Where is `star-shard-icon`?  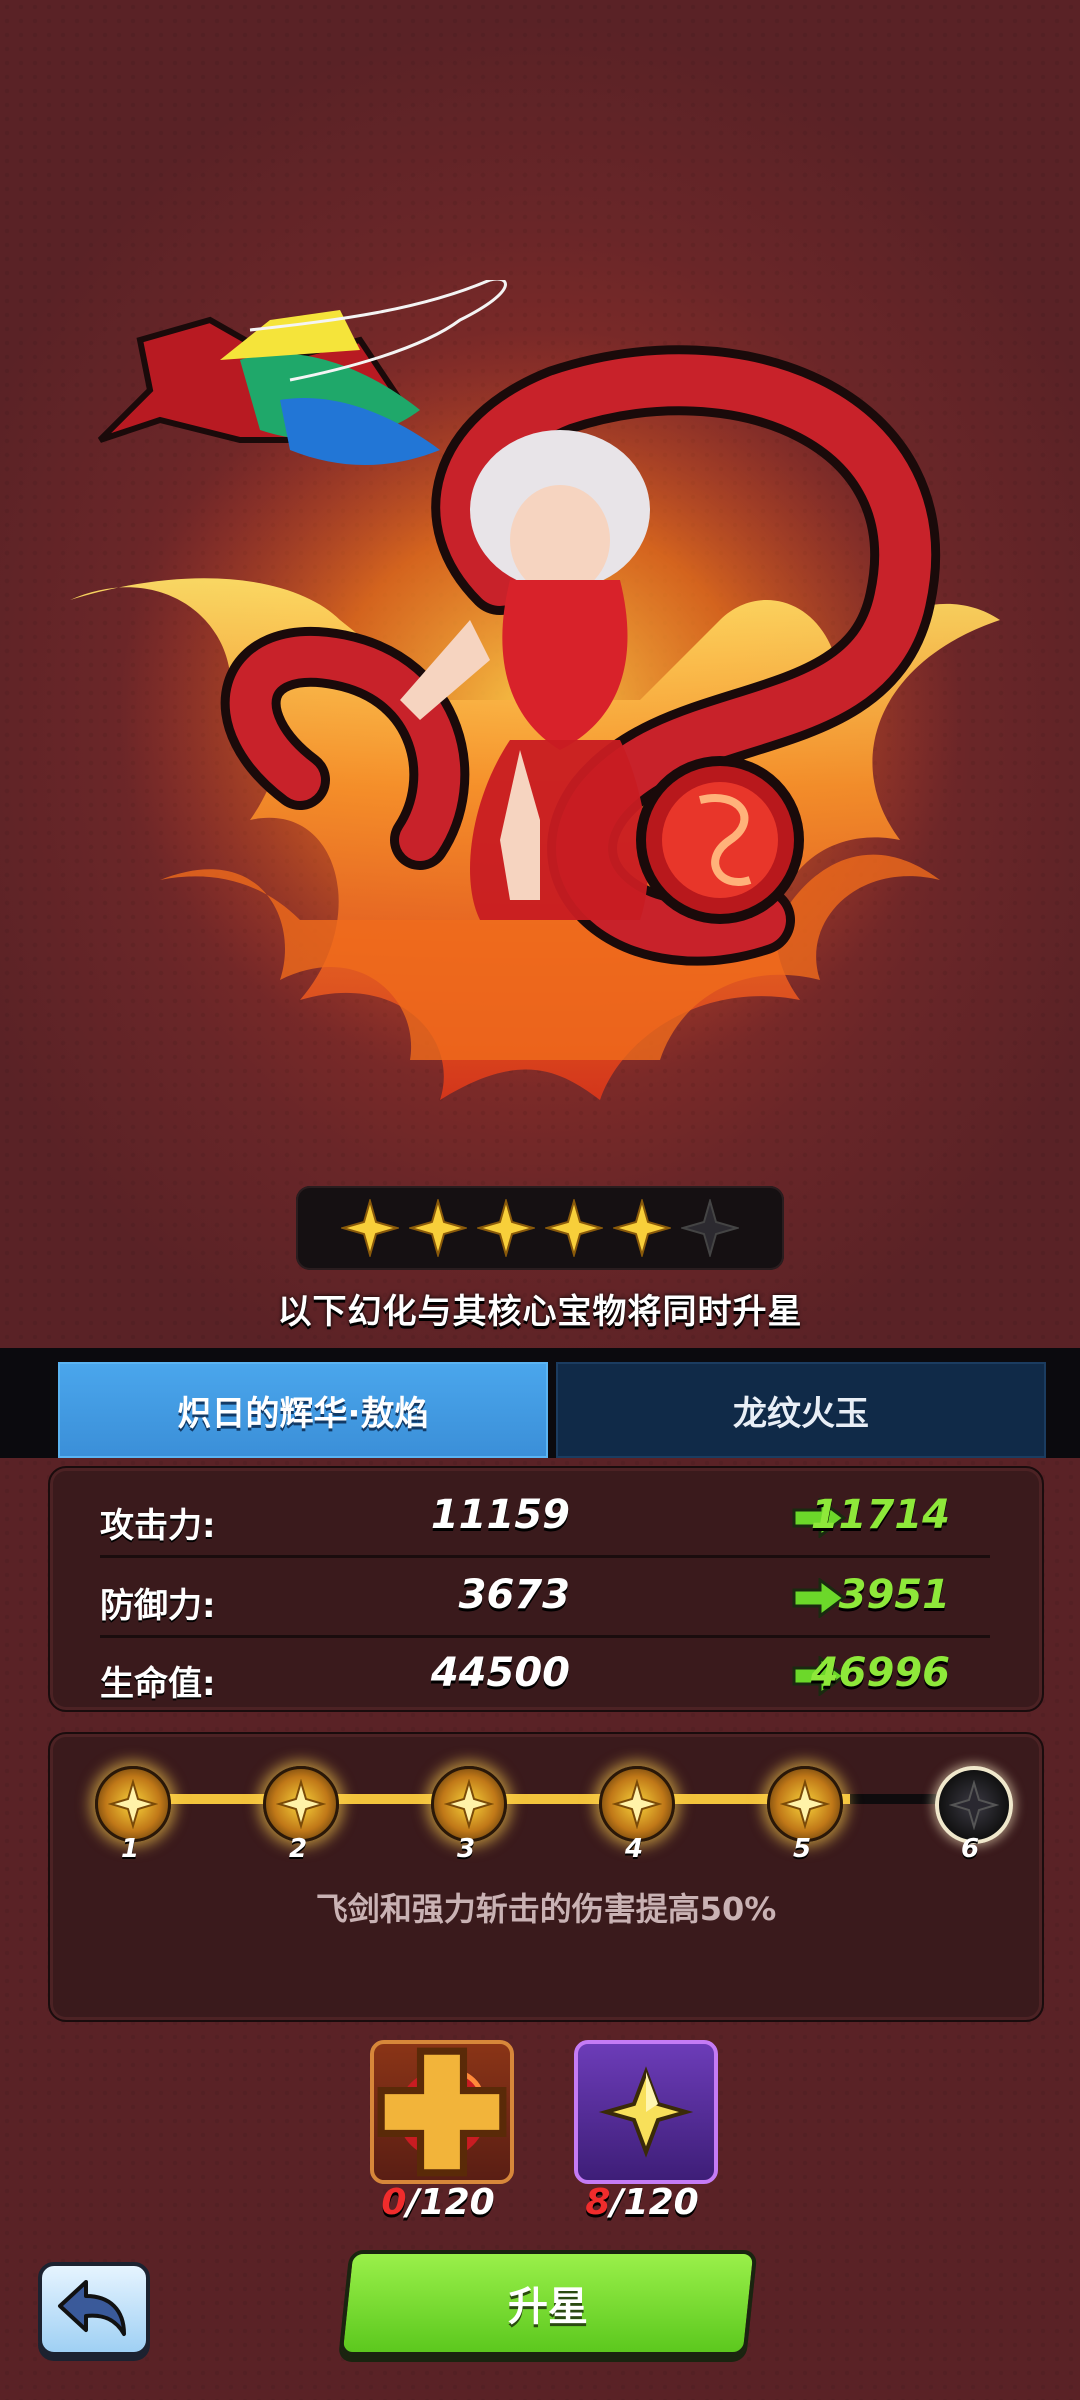 star-shard-icon is located at coordinates (646, 2112).